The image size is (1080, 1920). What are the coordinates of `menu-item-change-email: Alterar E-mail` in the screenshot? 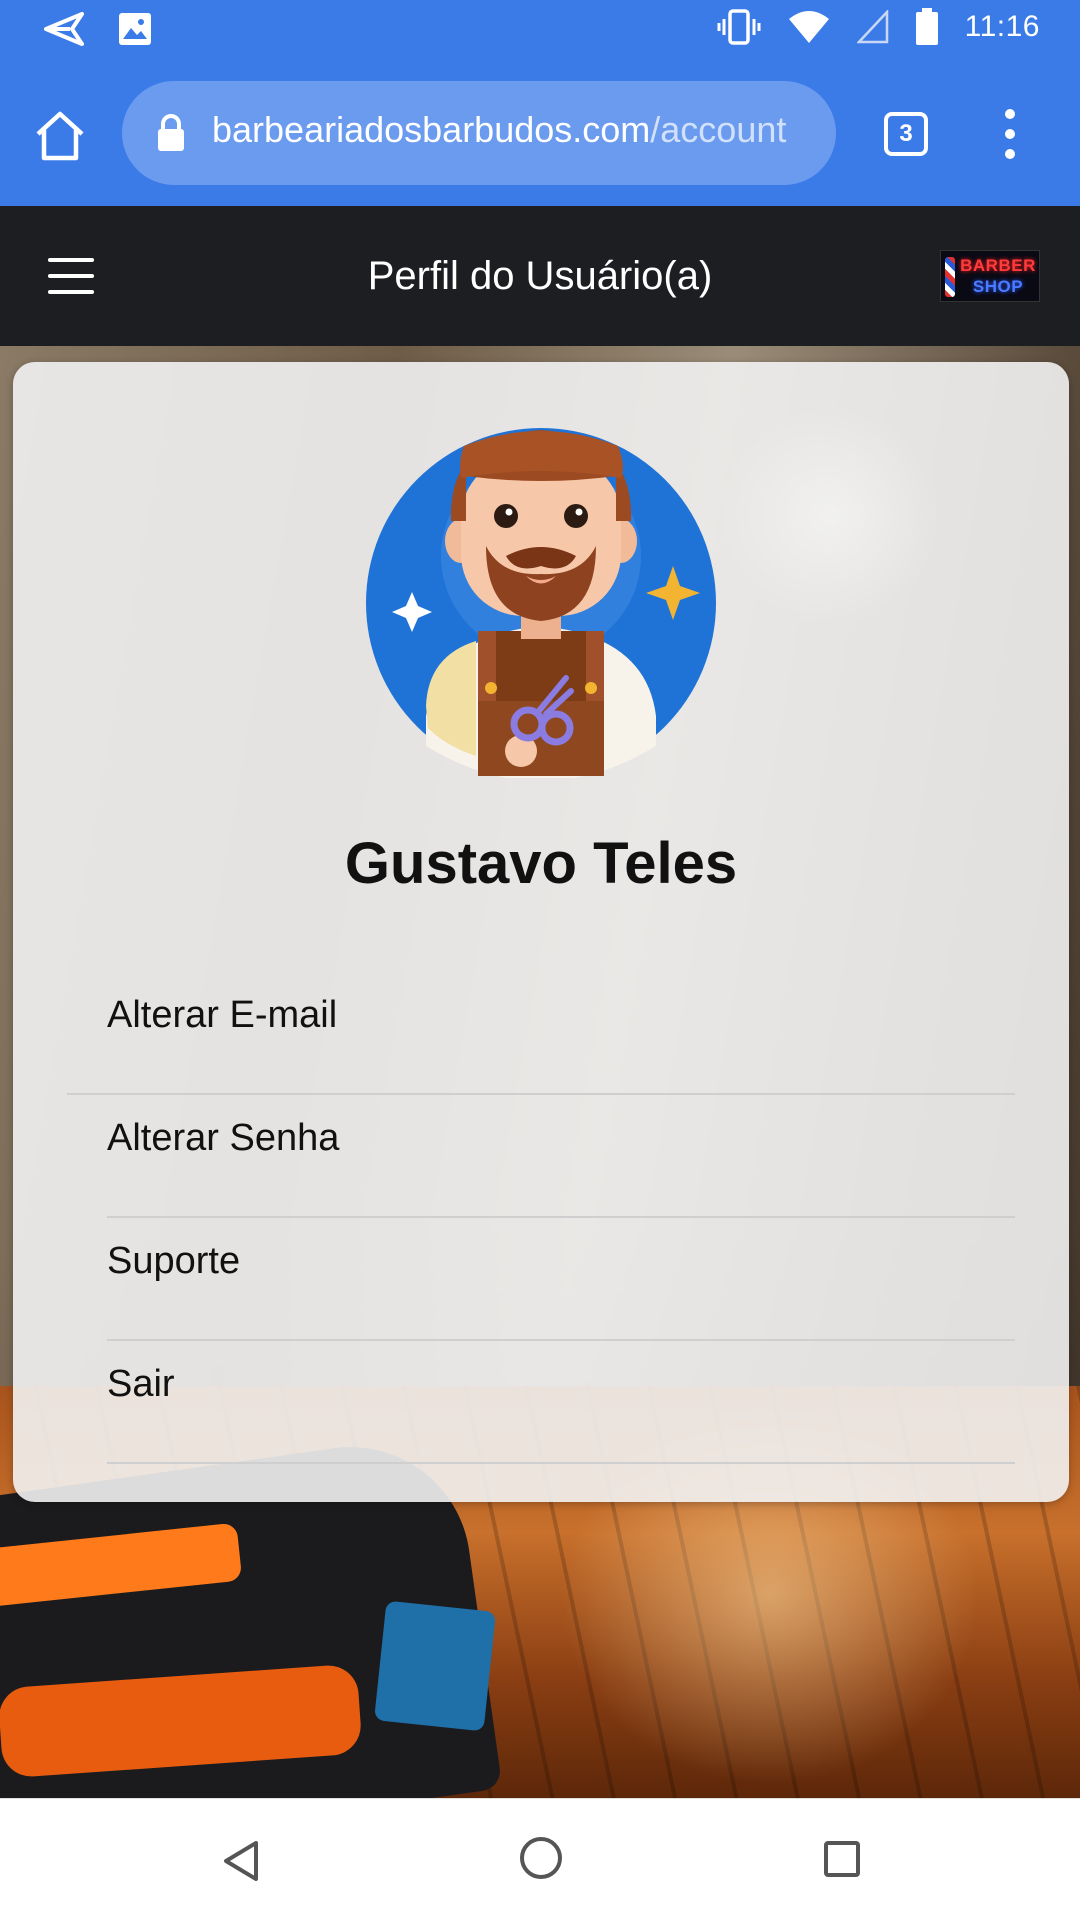 It's located at (541, 1033).